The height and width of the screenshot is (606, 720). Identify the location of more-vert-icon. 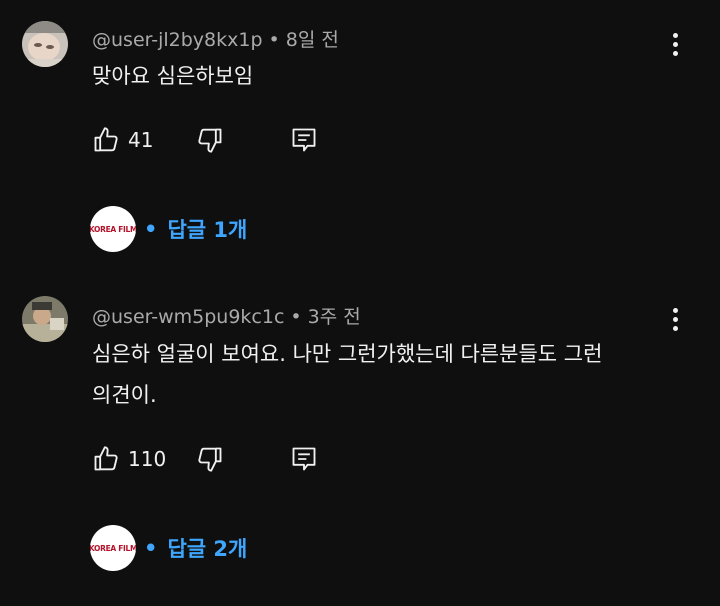
(675, 319).